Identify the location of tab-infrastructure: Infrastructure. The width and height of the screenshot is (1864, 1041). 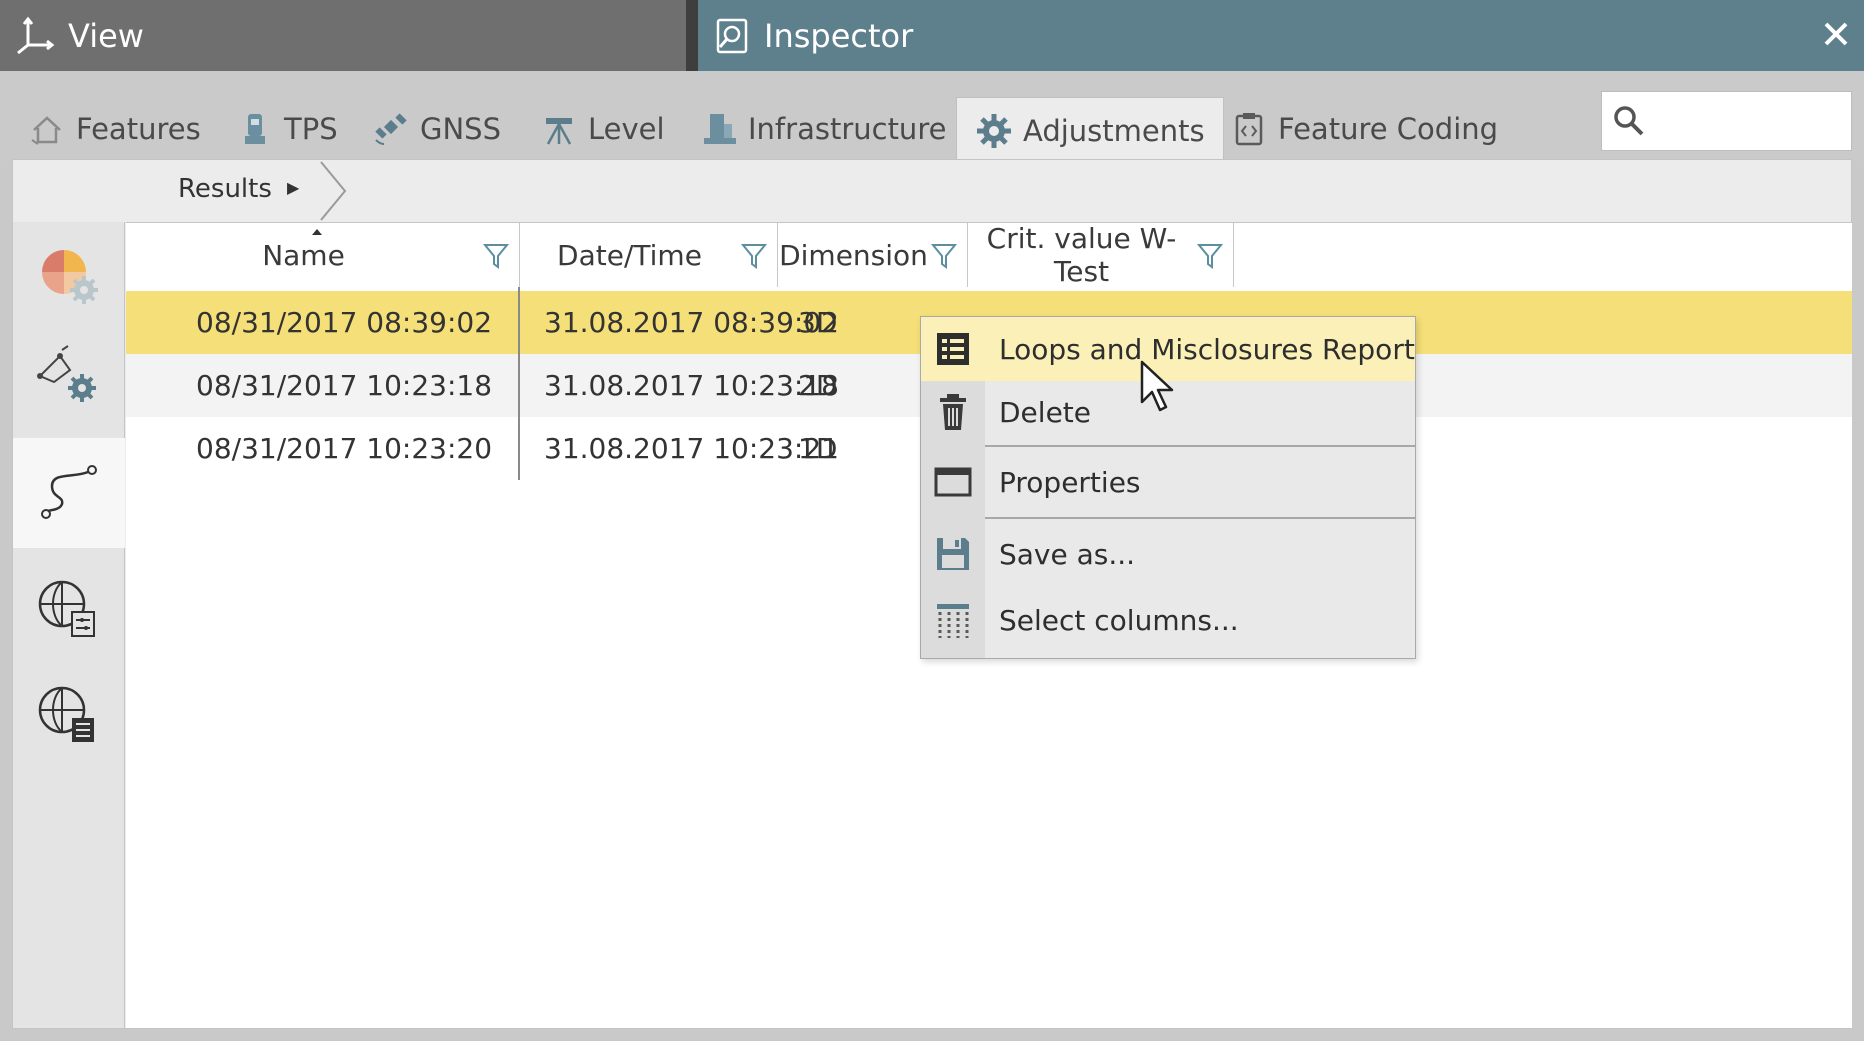
(823, 129).